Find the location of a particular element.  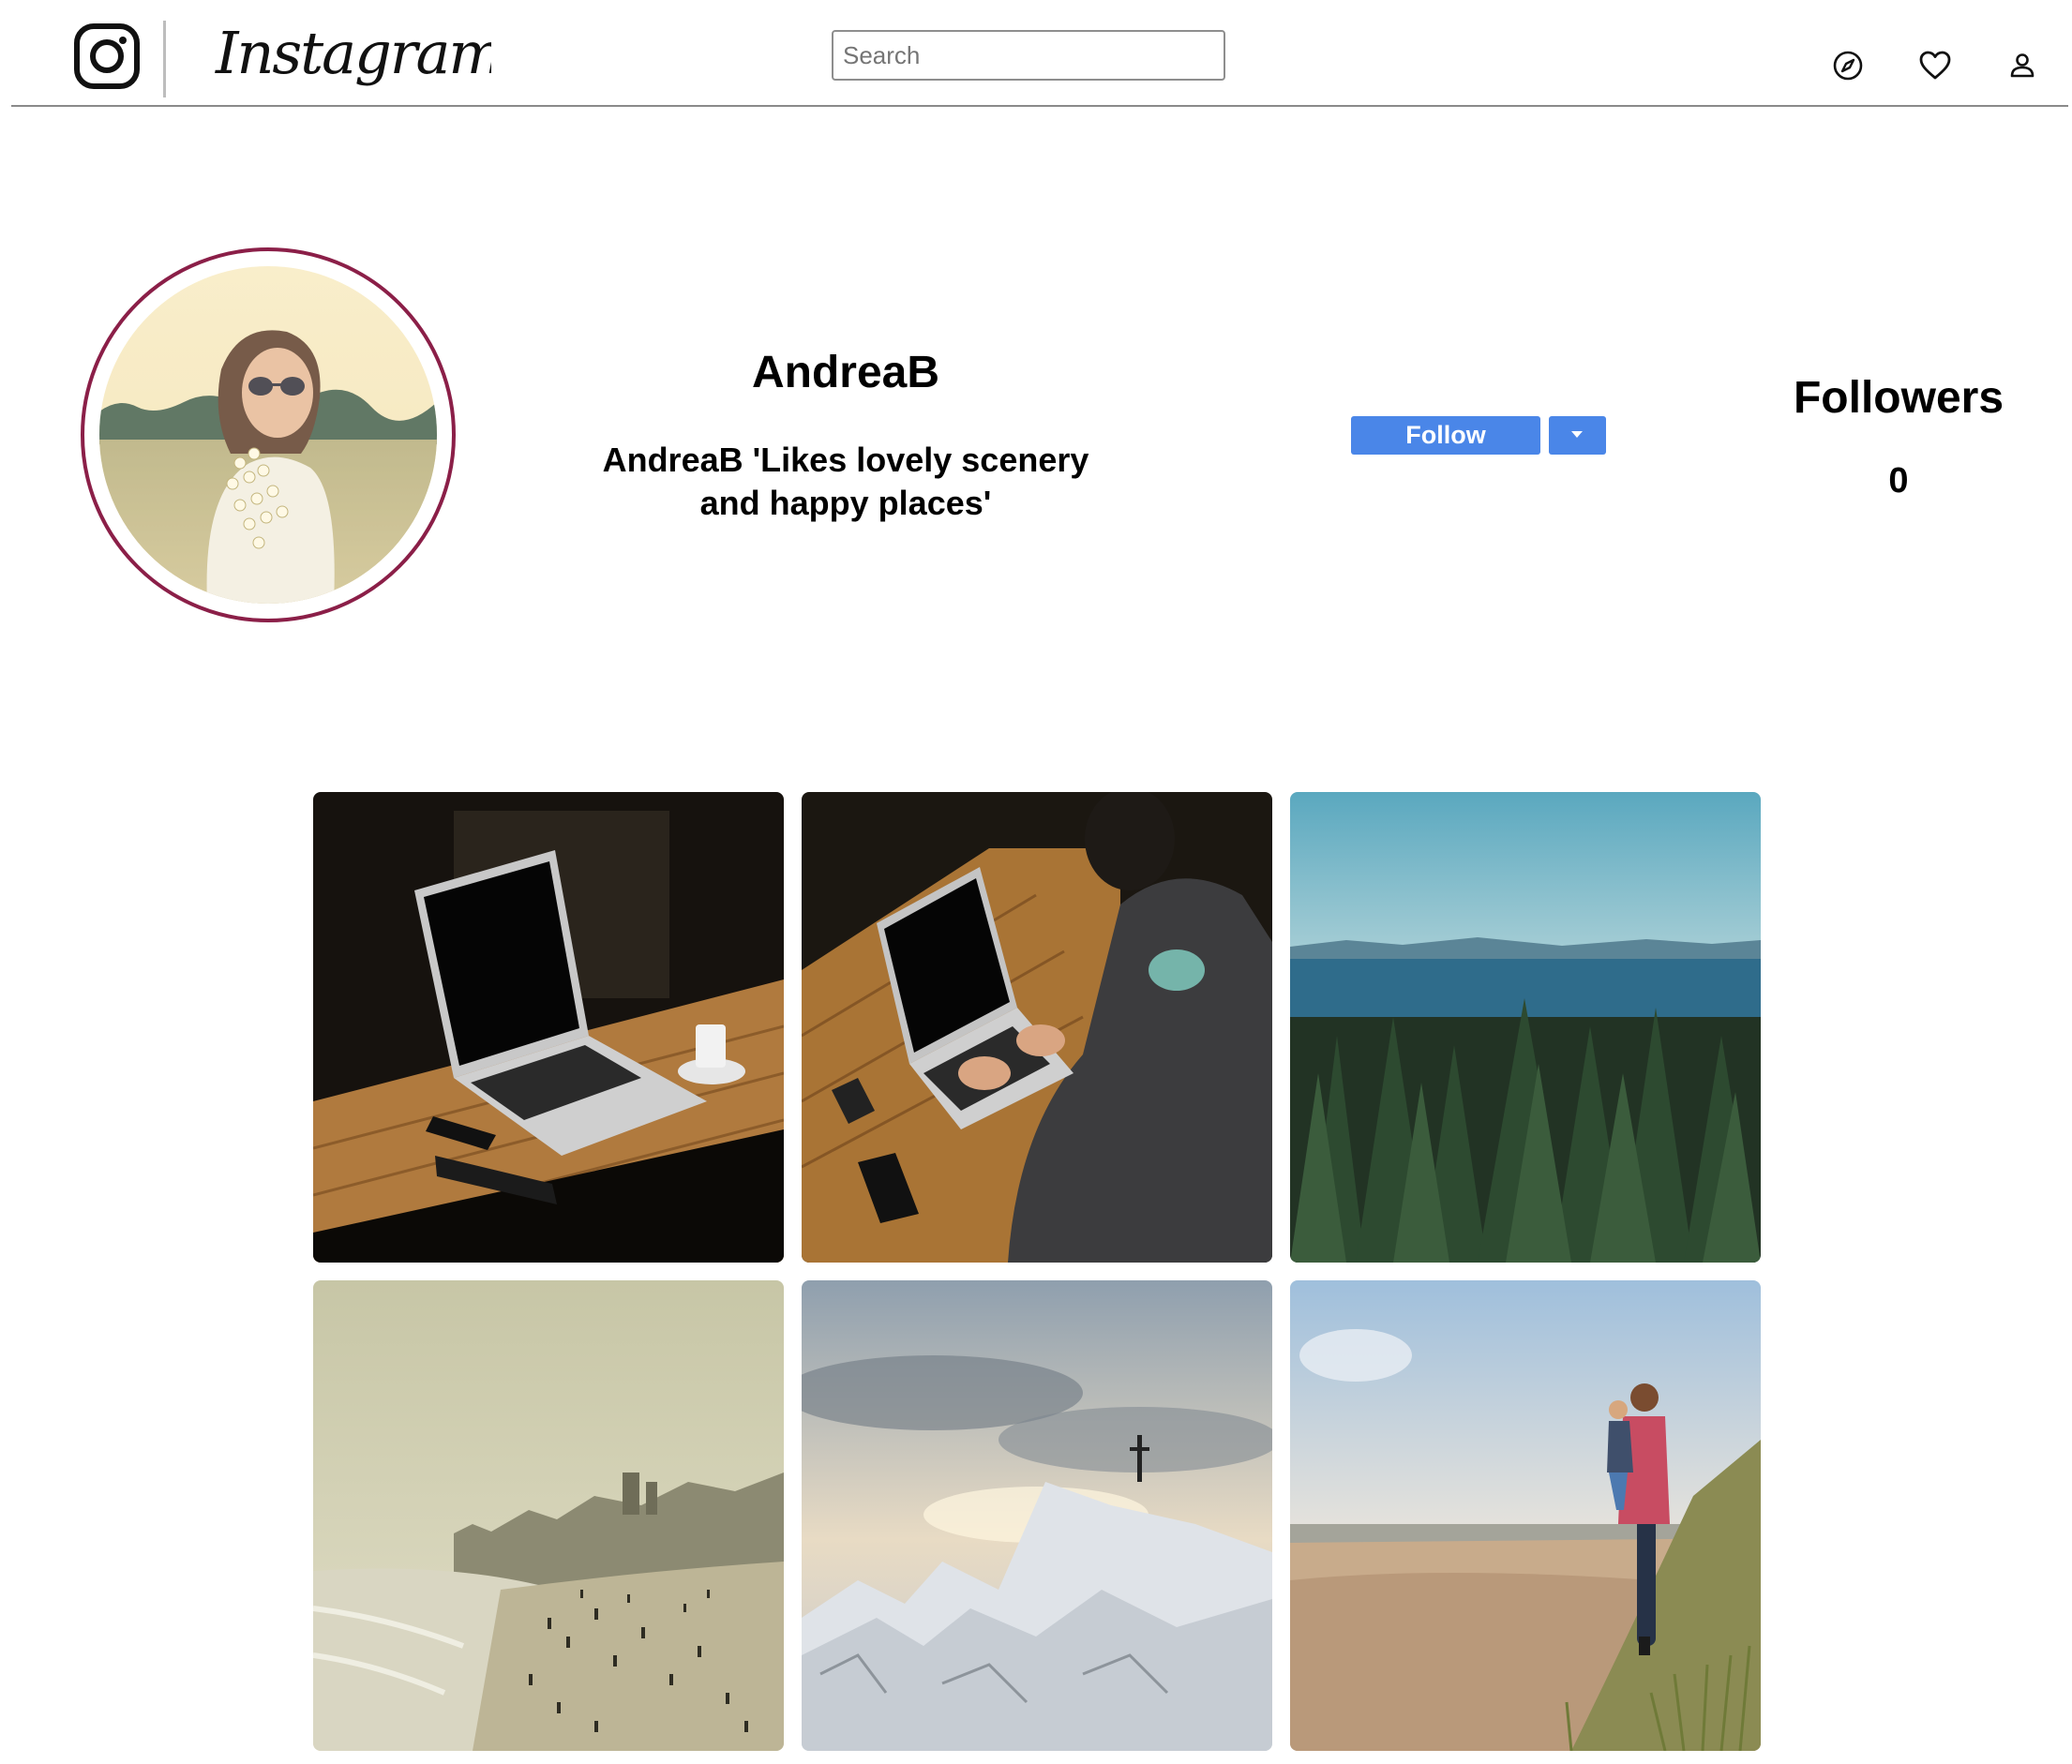

caret-down-icon is located at coordinates (1577, 434).